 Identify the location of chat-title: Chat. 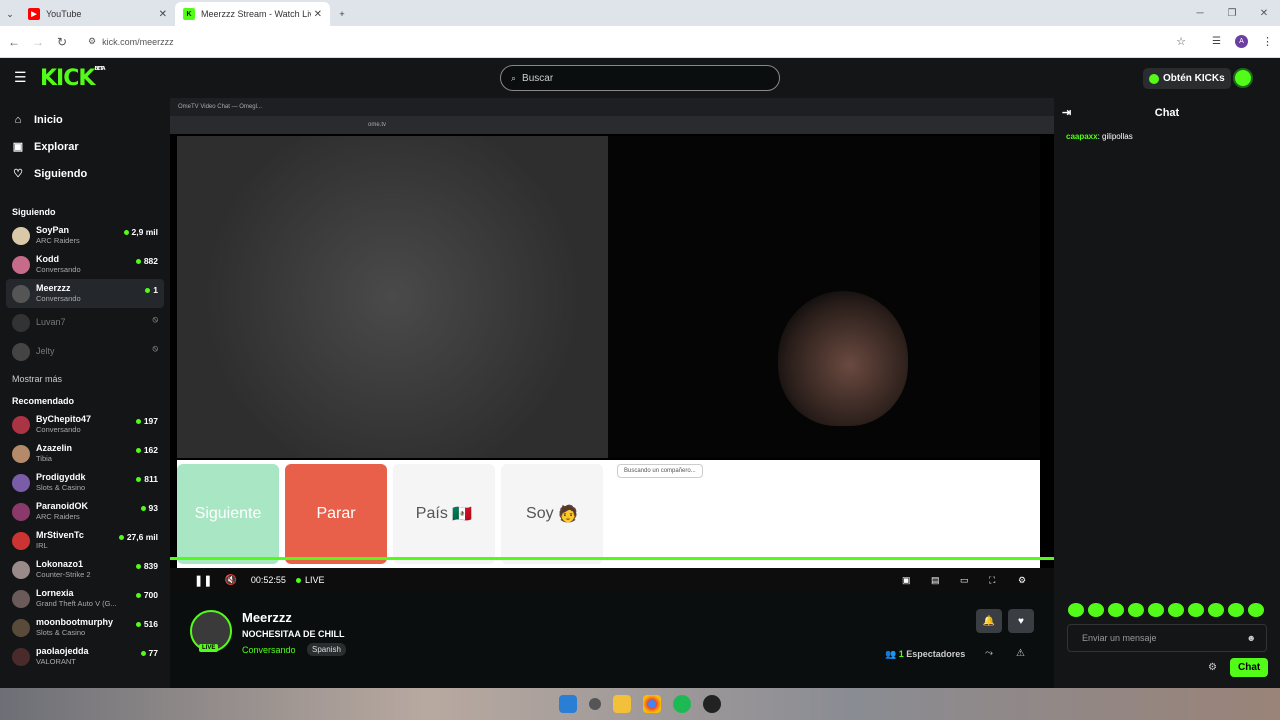
(1167, 113).